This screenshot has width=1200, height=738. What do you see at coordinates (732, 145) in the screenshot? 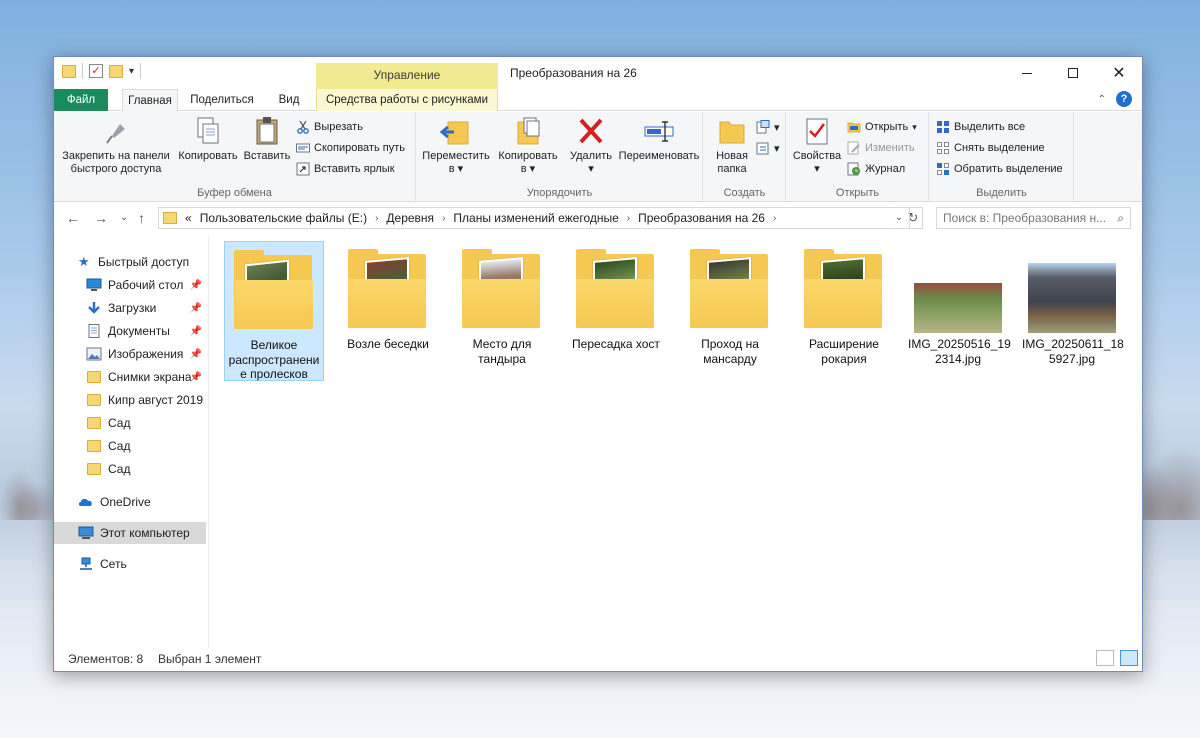
I see `new-folder-button: Новая папка` at bounding box center [732, 145].